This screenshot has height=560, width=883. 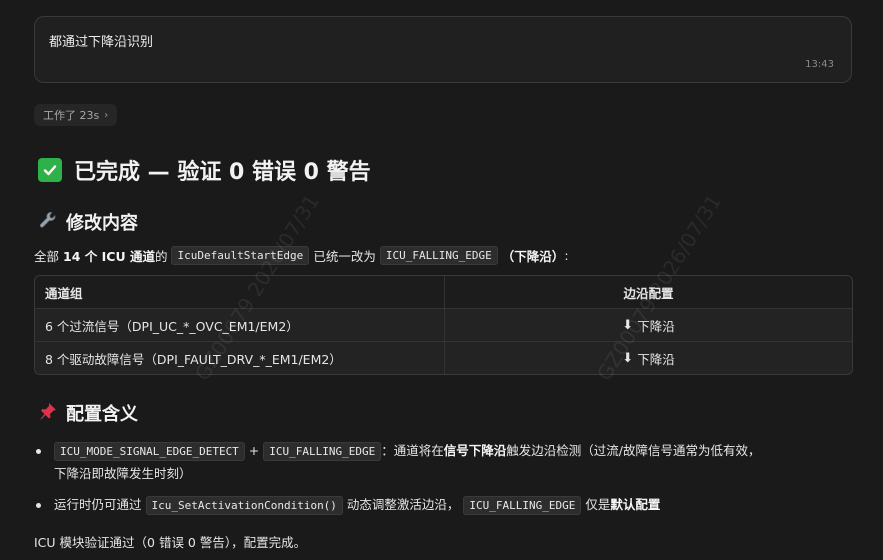 I want to click on footer-summary: ICU 模块验证通过（0 错误 0 警告），配置完成。, so click(x=170, y=541).